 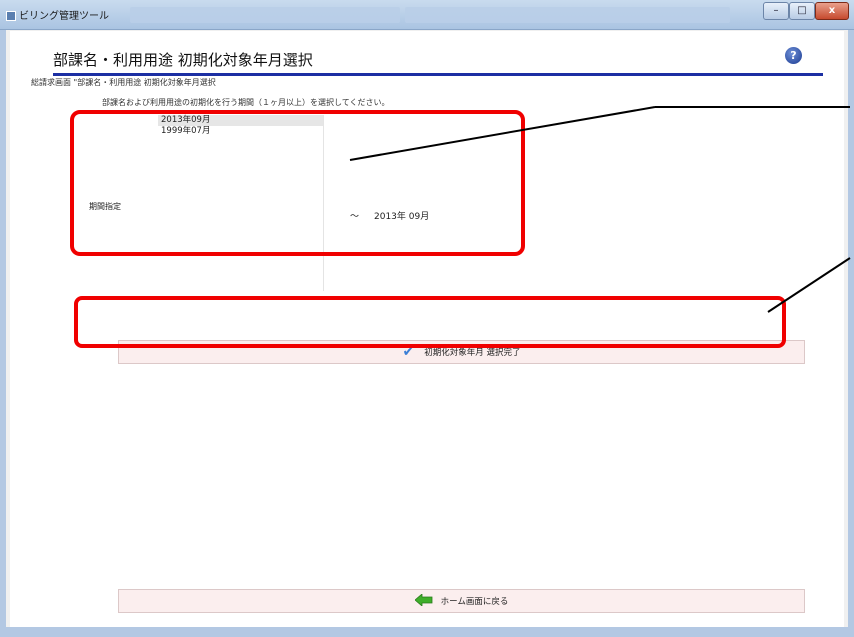 What do you see at coordinates (430, 322) in the screenshot?
I see `highlight-box-confirm` at bounding box center [430, 322].